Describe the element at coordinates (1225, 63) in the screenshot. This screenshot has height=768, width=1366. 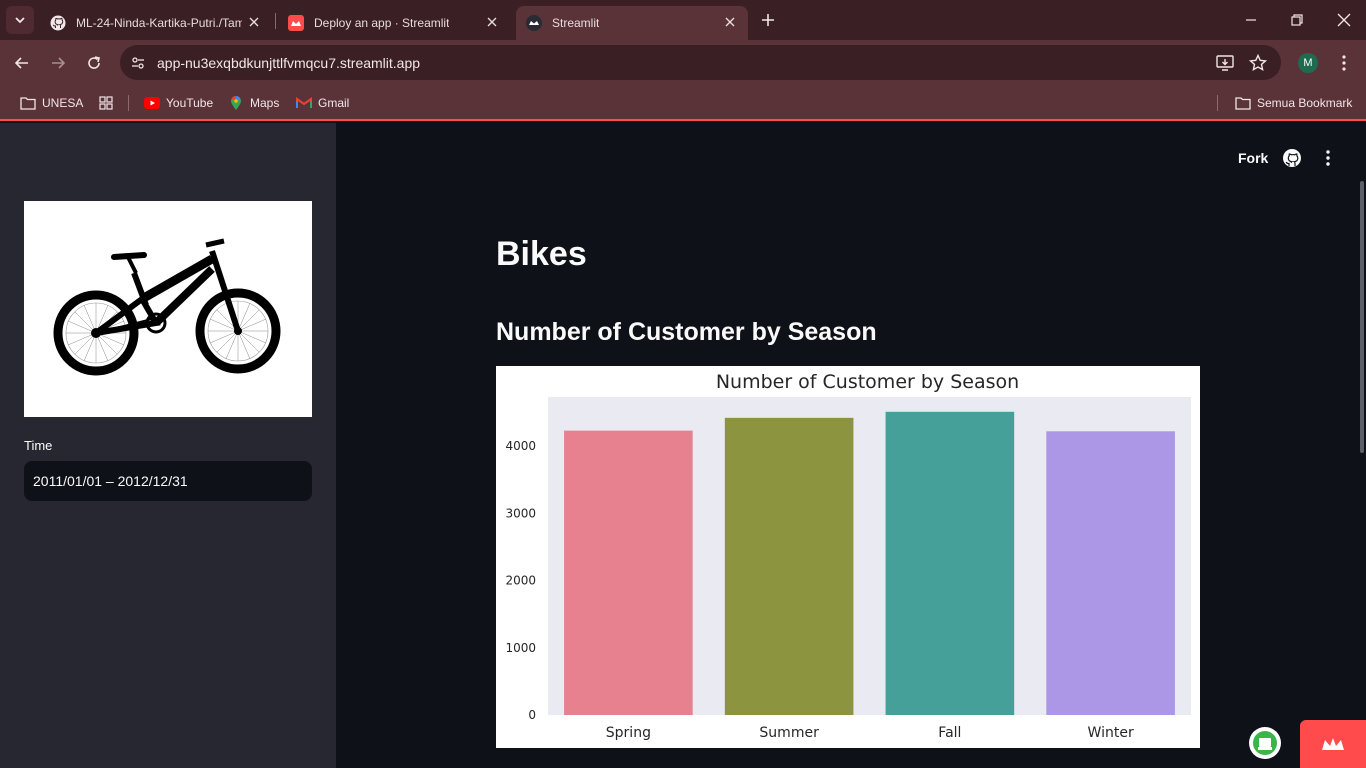
I see `install-app-icon` at that location.